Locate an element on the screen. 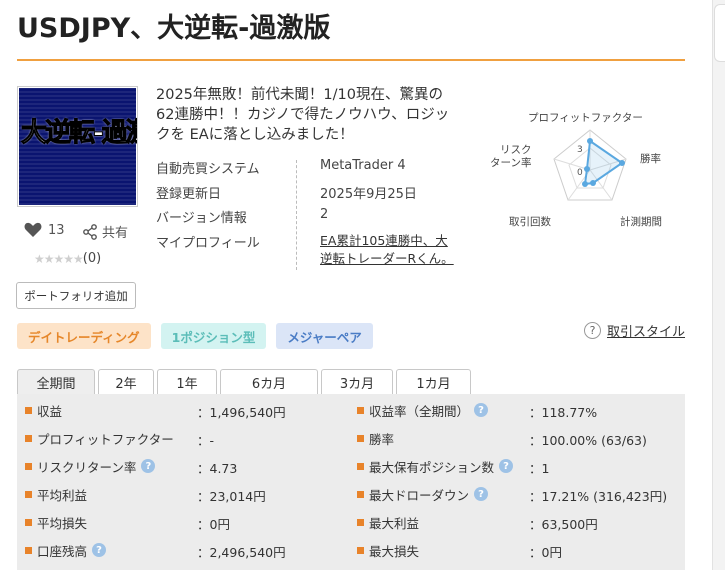  trading-style-link: ? 取引スタイル is located at coordinates (634, 330).